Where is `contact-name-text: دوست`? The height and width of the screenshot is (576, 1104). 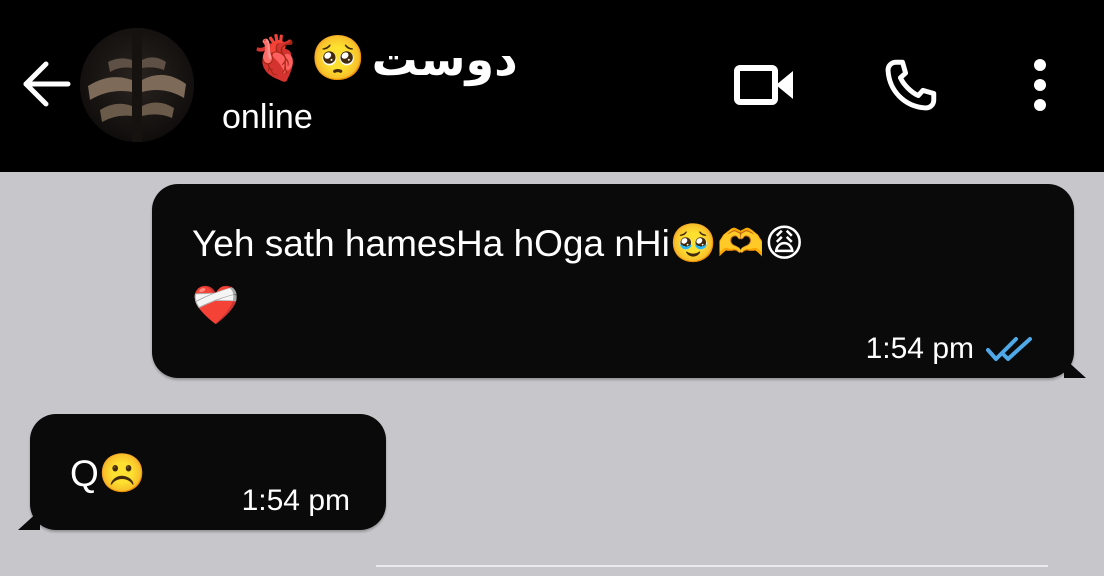 contact-name-text: دوست is located at coordinates (444, 59).